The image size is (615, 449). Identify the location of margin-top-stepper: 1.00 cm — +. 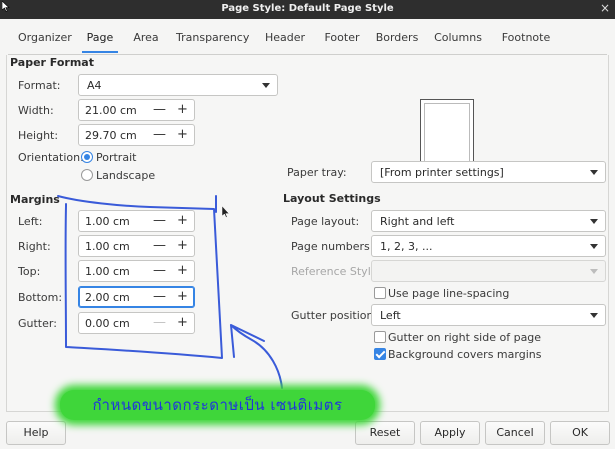
(136, 271).